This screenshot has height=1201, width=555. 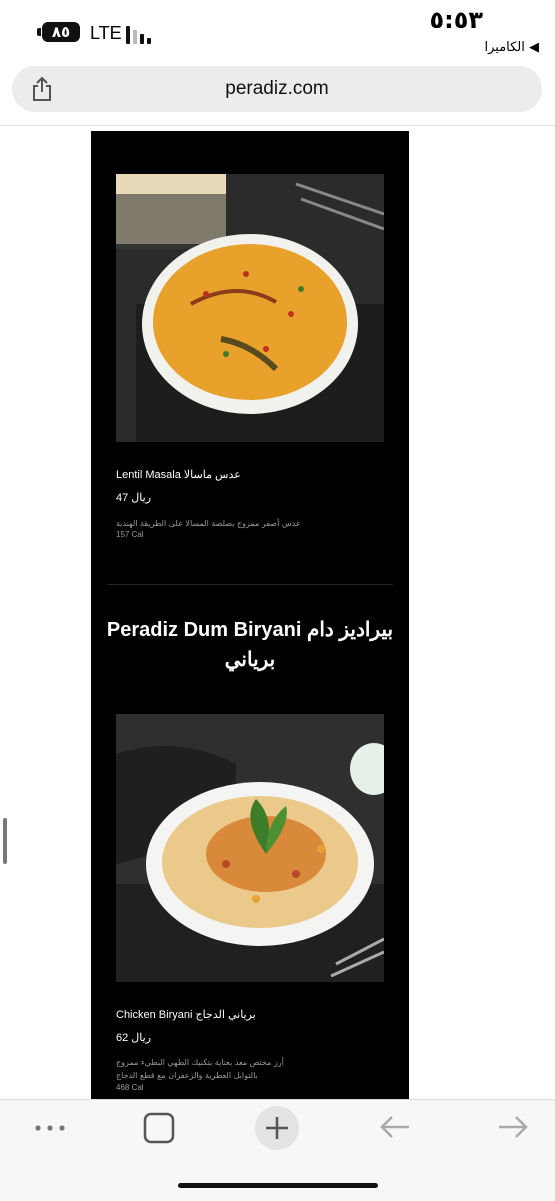 I want to click on address-bar: peradiz.com, so click(x=277, y=89).